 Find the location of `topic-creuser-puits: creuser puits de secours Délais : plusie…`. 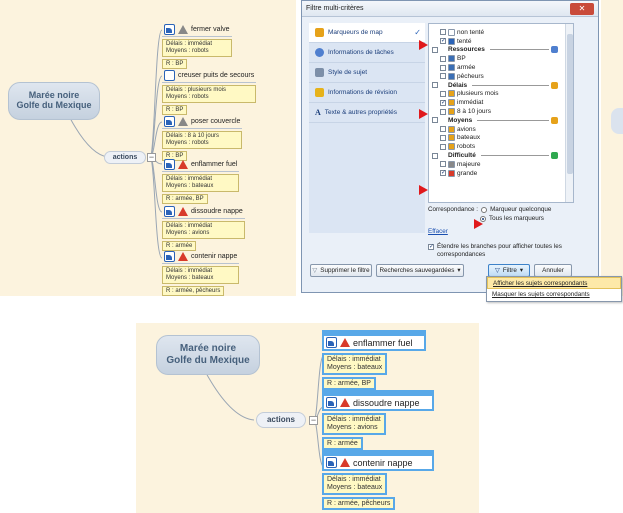

topic-creuser-puits: creuser puits de secours Délais : plusie… is located at coordinates (209, 92).